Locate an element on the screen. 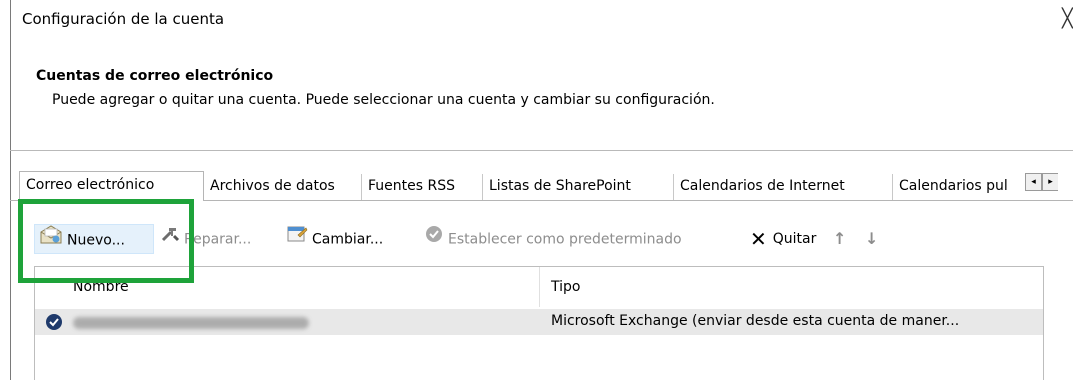 This screenshot has width=1073, height=380. remove-label: Quitar is located at coordinates (794, 239).